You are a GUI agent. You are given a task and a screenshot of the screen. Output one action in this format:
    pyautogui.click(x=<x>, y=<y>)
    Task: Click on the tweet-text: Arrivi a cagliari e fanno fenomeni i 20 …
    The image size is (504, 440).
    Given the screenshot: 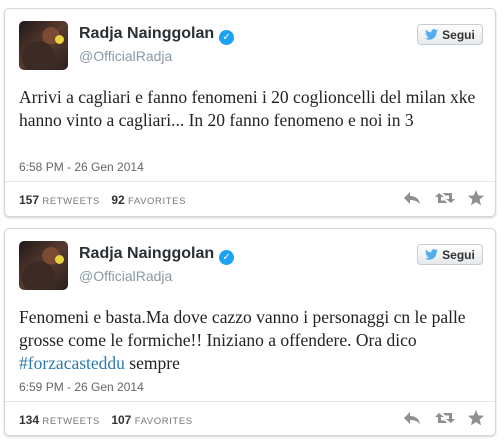 What is the action you would take?
    pyautogui.click(x=247, y=108)
    